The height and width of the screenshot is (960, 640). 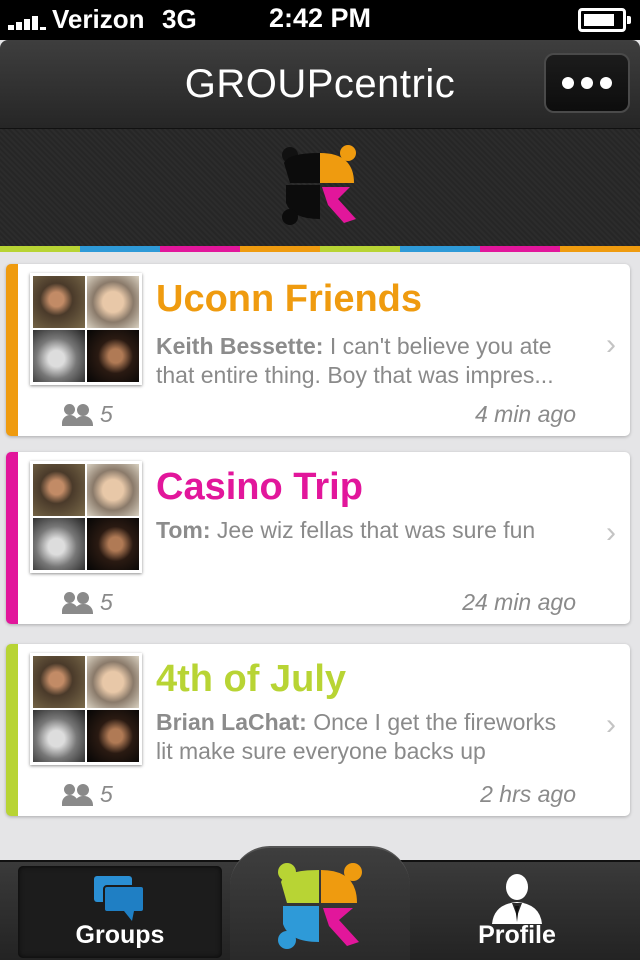 I want to click on group-name: Casino Trip, so click(x=259, y=487).